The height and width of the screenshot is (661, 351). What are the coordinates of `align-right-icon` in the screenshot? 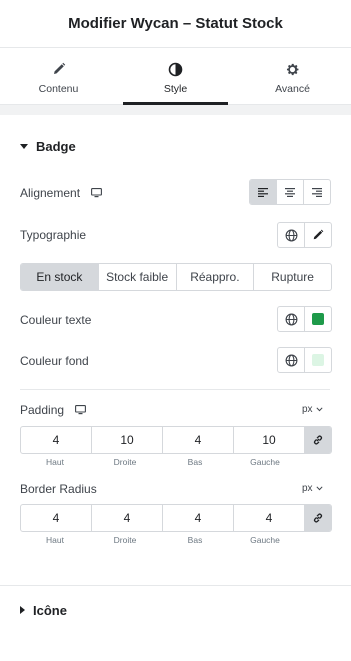 It's located at (317, 192).